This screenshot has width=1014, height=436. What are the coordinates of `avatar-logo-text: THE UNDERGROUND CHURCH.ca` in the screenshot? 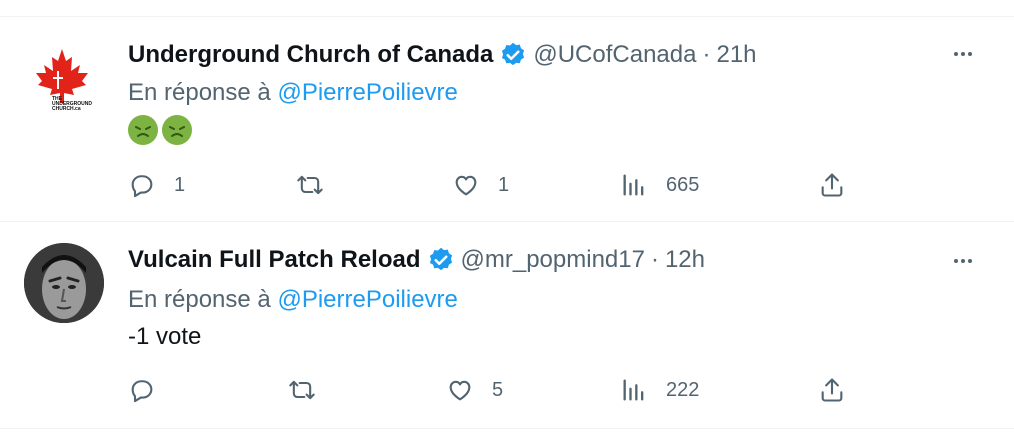 It's located at (72, 104).